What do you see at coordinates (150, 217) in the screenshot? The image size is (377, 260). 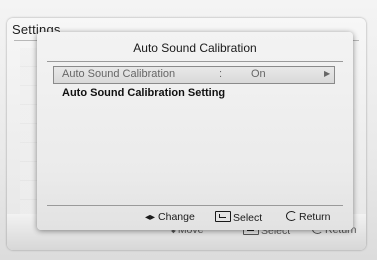 I see `left-right-arrows-icon: ◂▸` at bounding box center [150, 217].